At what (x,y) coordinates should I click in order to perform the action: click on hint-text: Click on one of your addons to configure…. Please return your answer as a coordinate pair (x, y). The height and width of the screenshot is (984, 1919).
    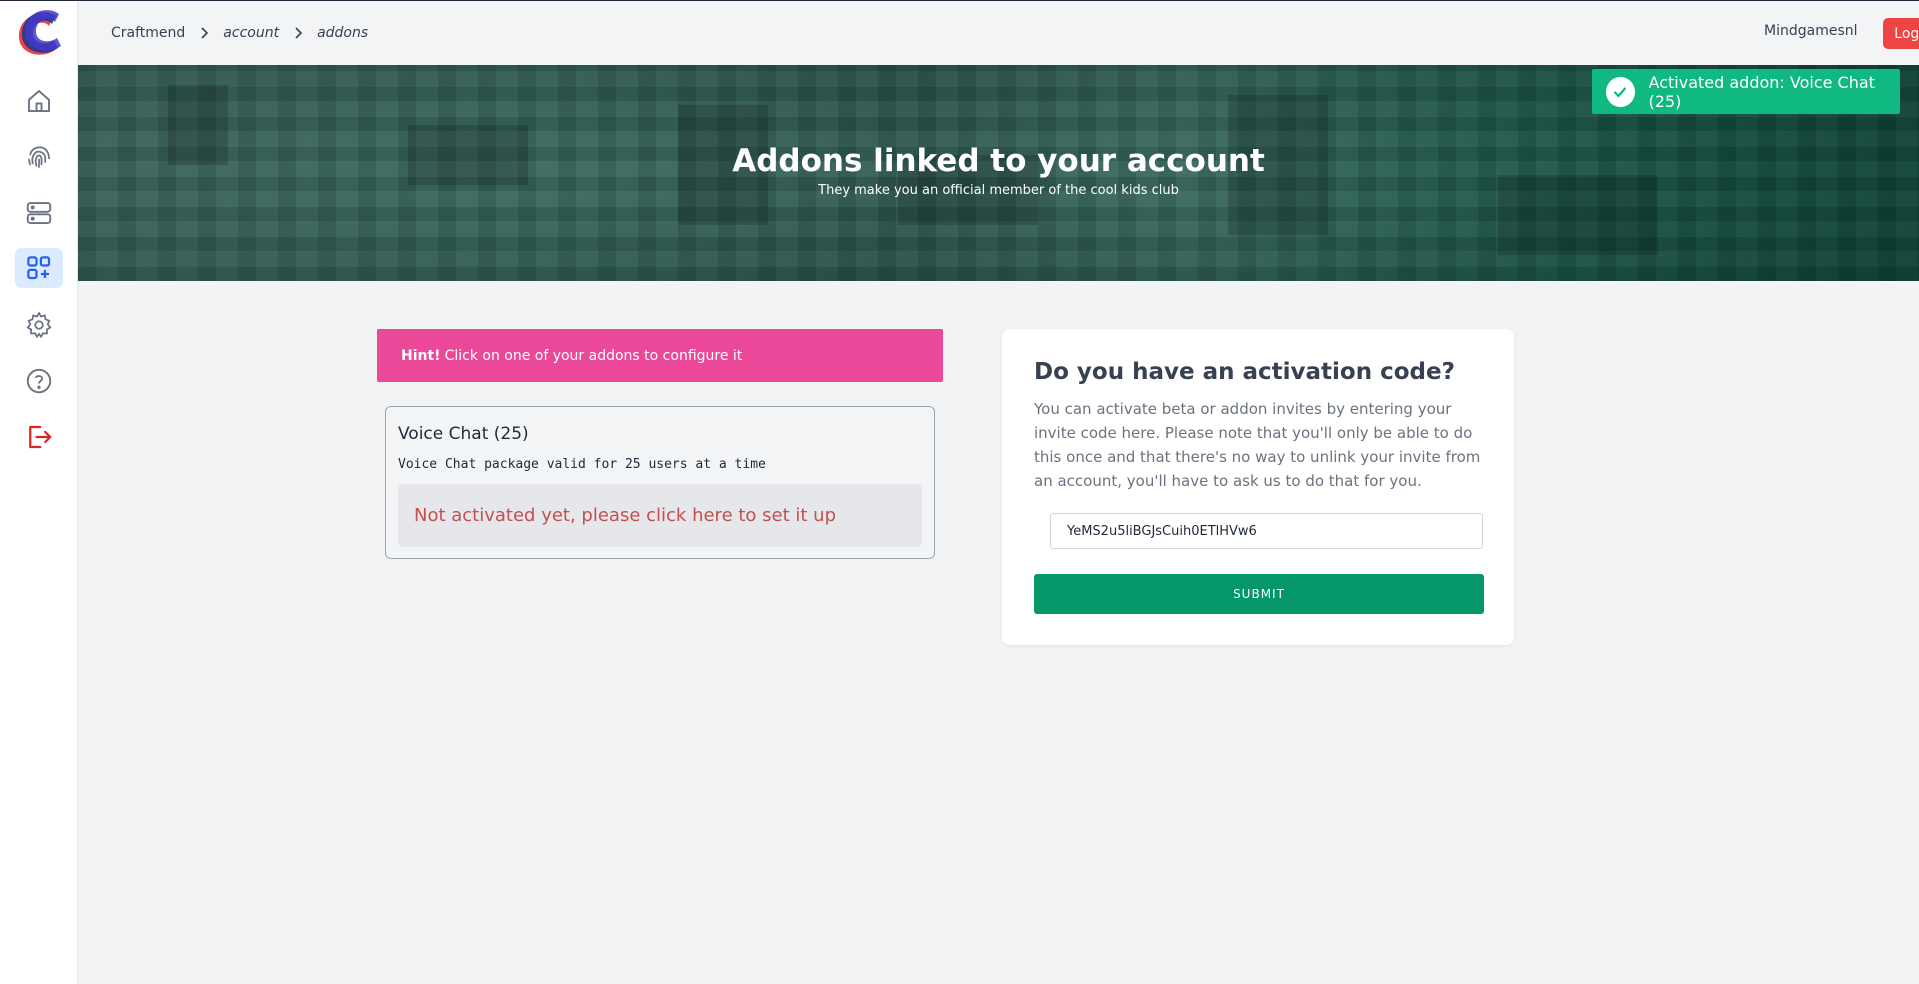
    Looking at the image, I should click on (593, 355).